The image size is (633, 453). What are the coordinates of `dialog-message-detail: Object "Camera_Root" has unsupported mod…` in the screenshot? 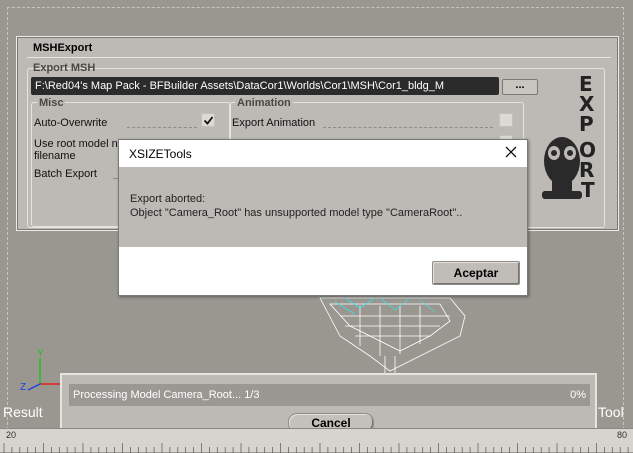 It's located at (296, 213).